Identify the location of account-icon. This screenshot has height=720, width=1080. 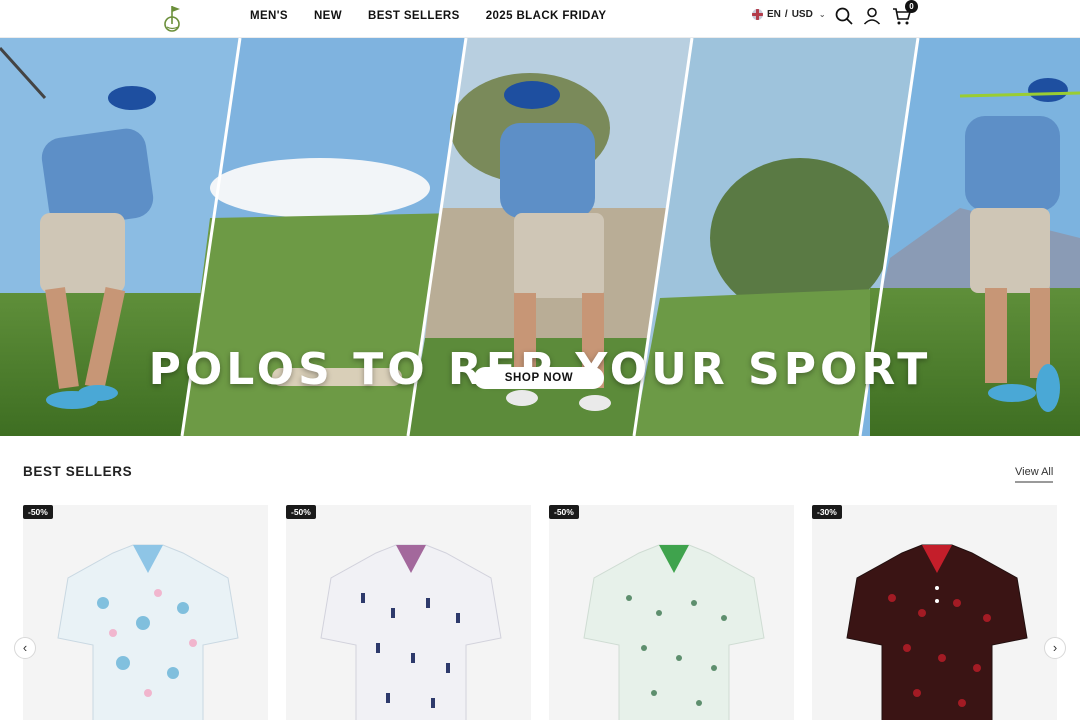
(872, 16).